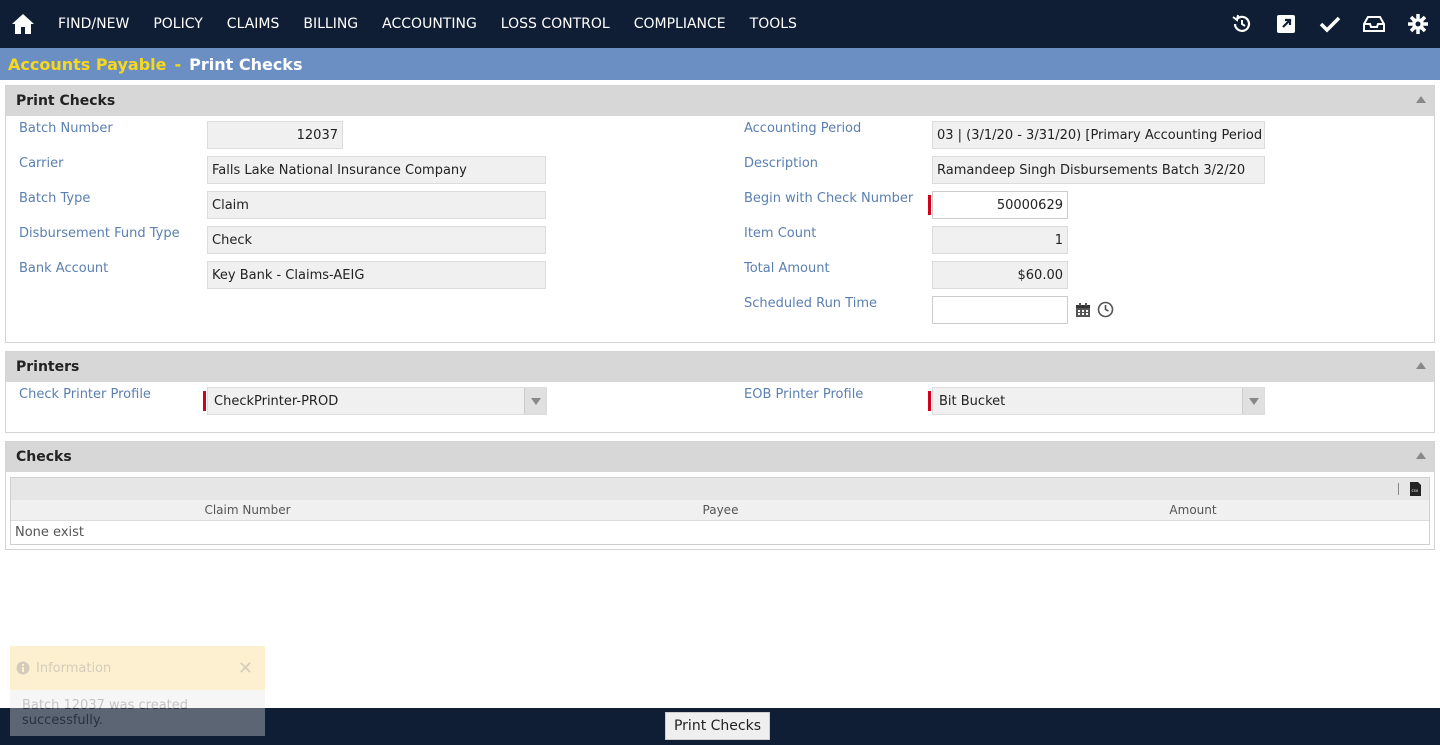 The image size is (1440, 745). I want to click on toast-message: Batch 12037 was created successfully., so click(137, 713).